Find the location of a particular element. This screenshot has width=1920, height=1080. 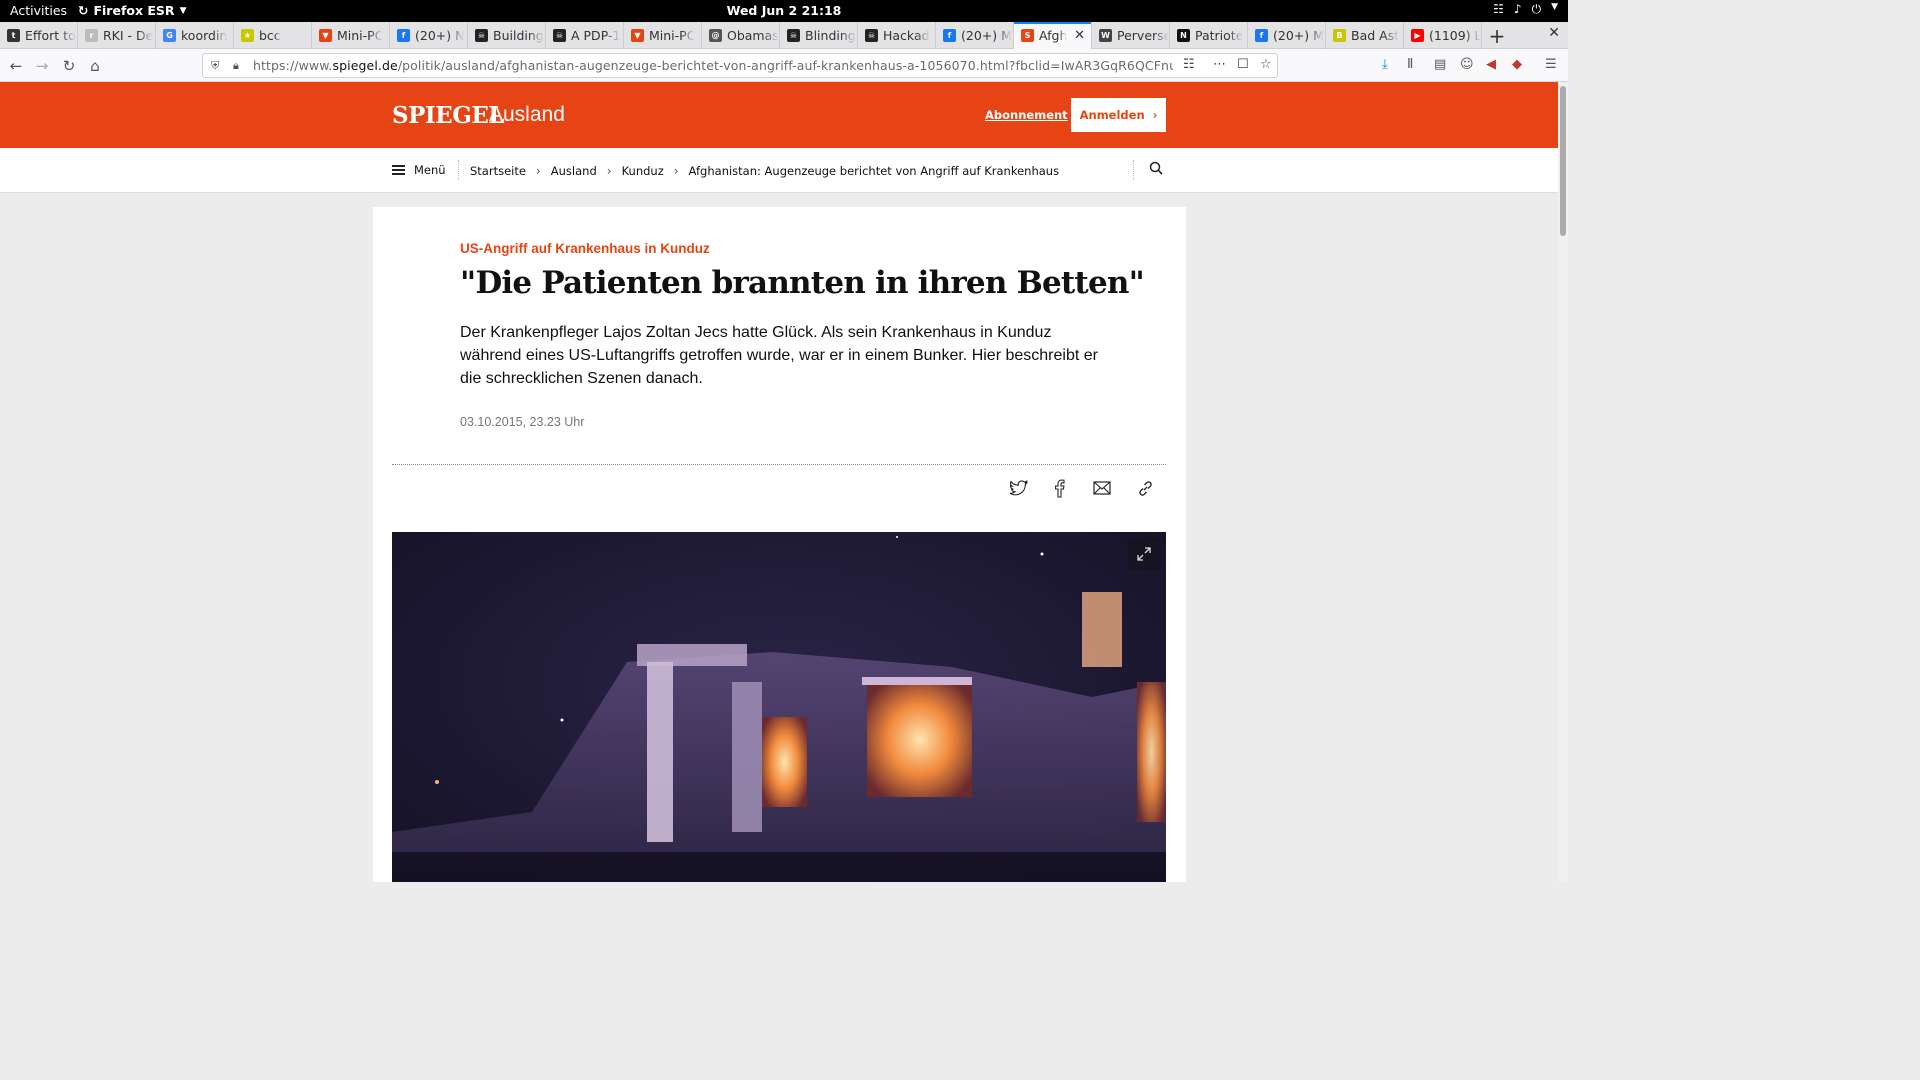

hackaday-icon: ☠ is located at coordinates (481, 35).